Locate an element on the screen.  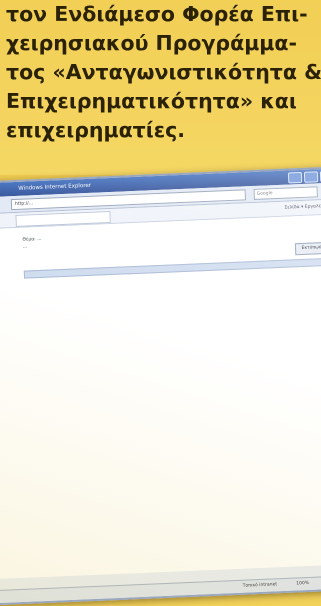
tools-menu: Σελίδα ▾ Εργαλεία ▾ is located at coordinates (302, 208).